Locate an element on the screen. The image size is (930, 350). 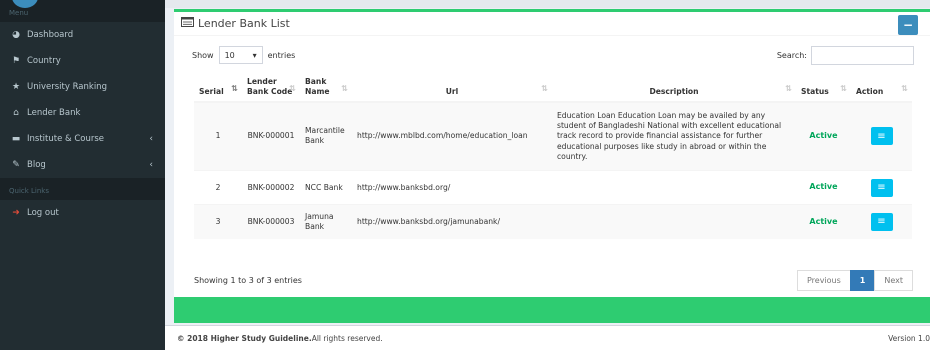
bank-icon: ⌂ is located at coordinates (16, 113).